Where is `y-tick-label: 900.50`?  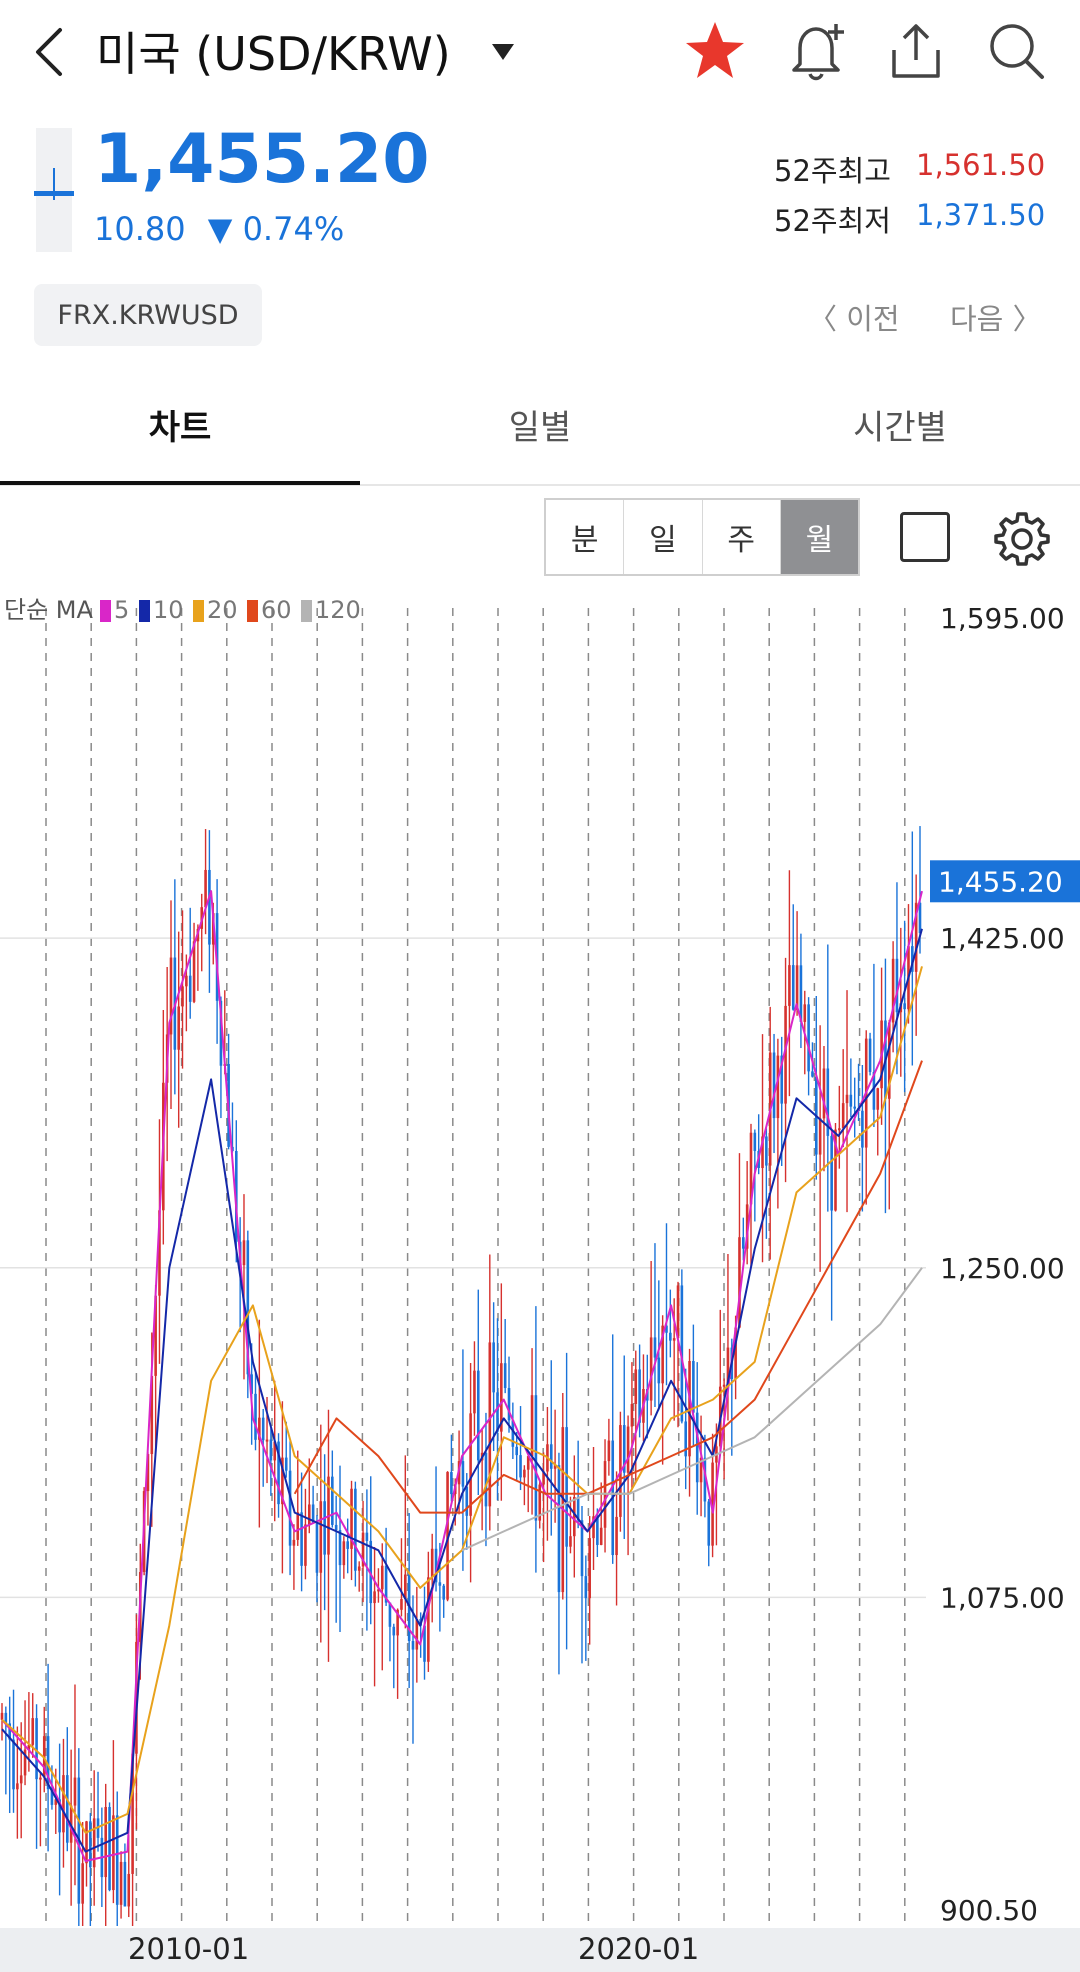 y-tick-label: 900.50 is located at coordinates (989, 1910).